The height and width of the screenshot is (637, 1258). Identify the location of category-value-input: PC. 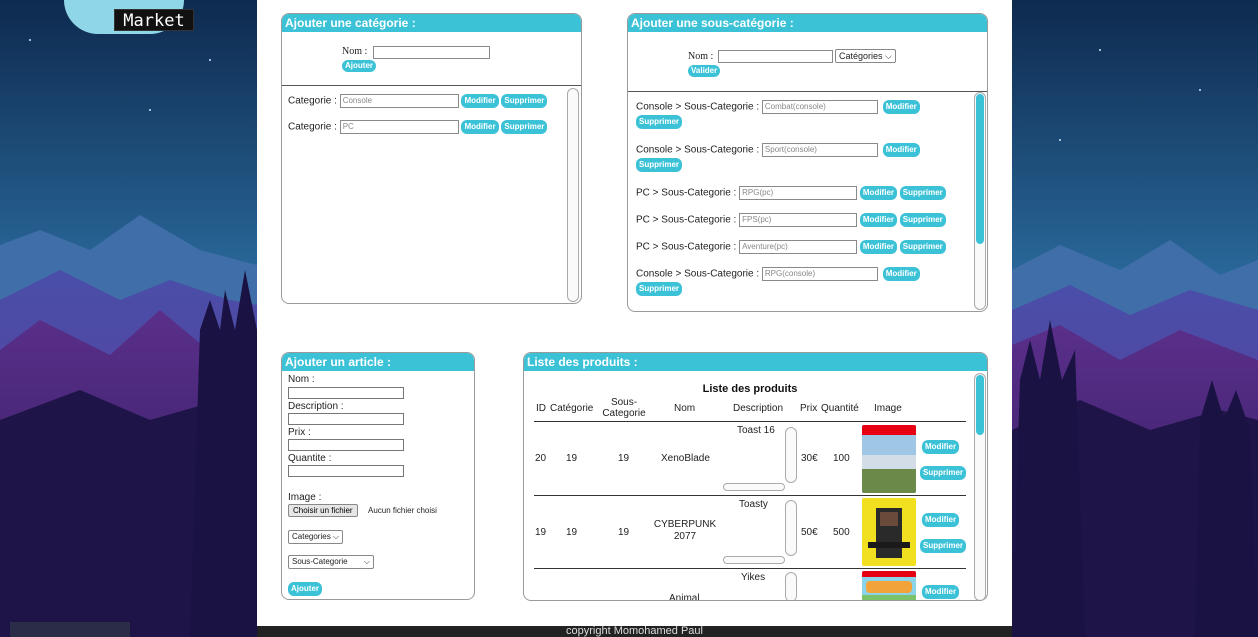
(399, 127).